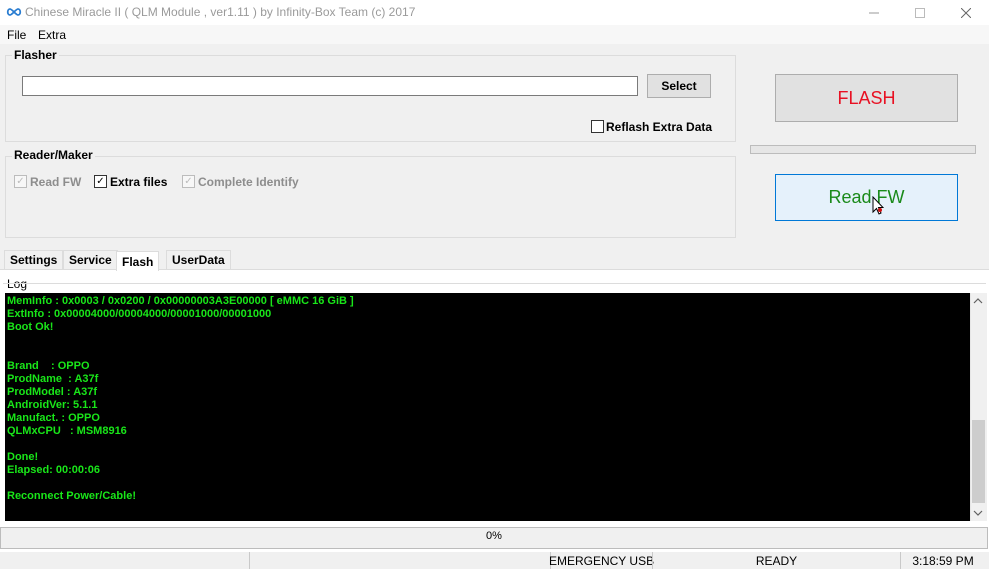 This screenshot has width=989, height=570. What do you see at coordinates (659, 127) in the screenshot?
I see `reflash-extra-data-label: Reflash Extra Data` at bounding box center [659, 127].